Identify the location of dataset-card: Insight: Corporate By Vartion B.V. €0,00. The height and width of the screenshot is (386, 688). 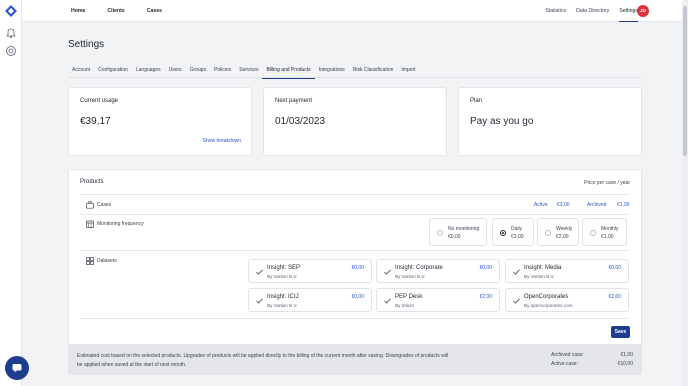
(438, 271).